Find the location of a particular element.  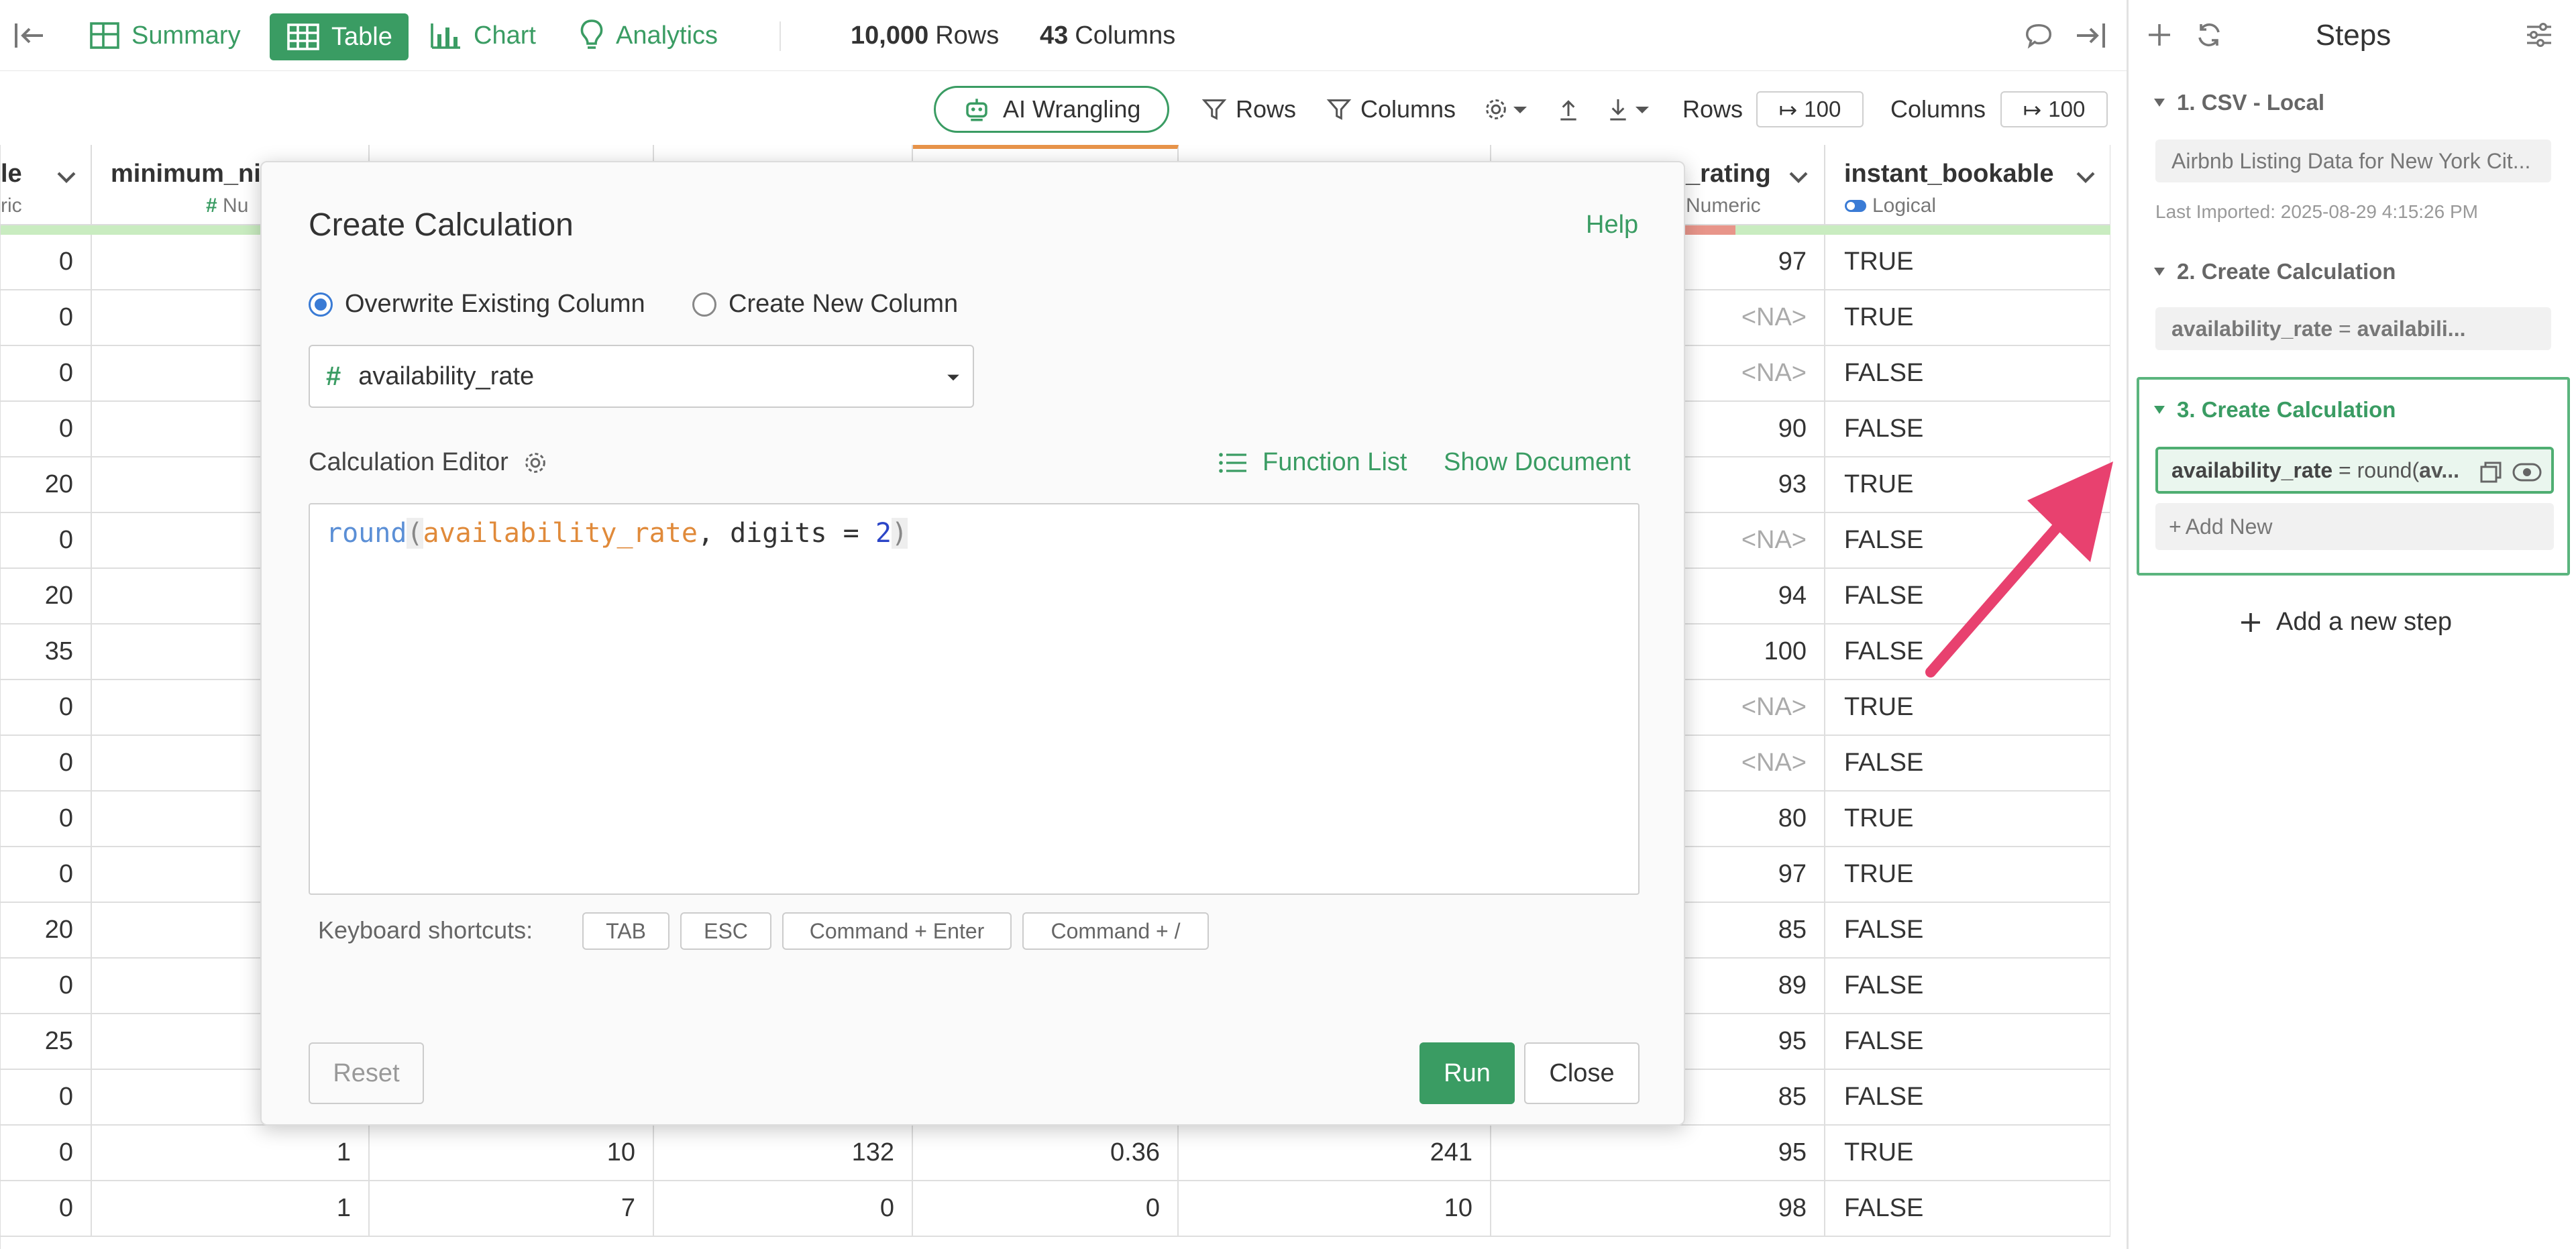

tab-summary: Summary is located at coordinates (165, 35).